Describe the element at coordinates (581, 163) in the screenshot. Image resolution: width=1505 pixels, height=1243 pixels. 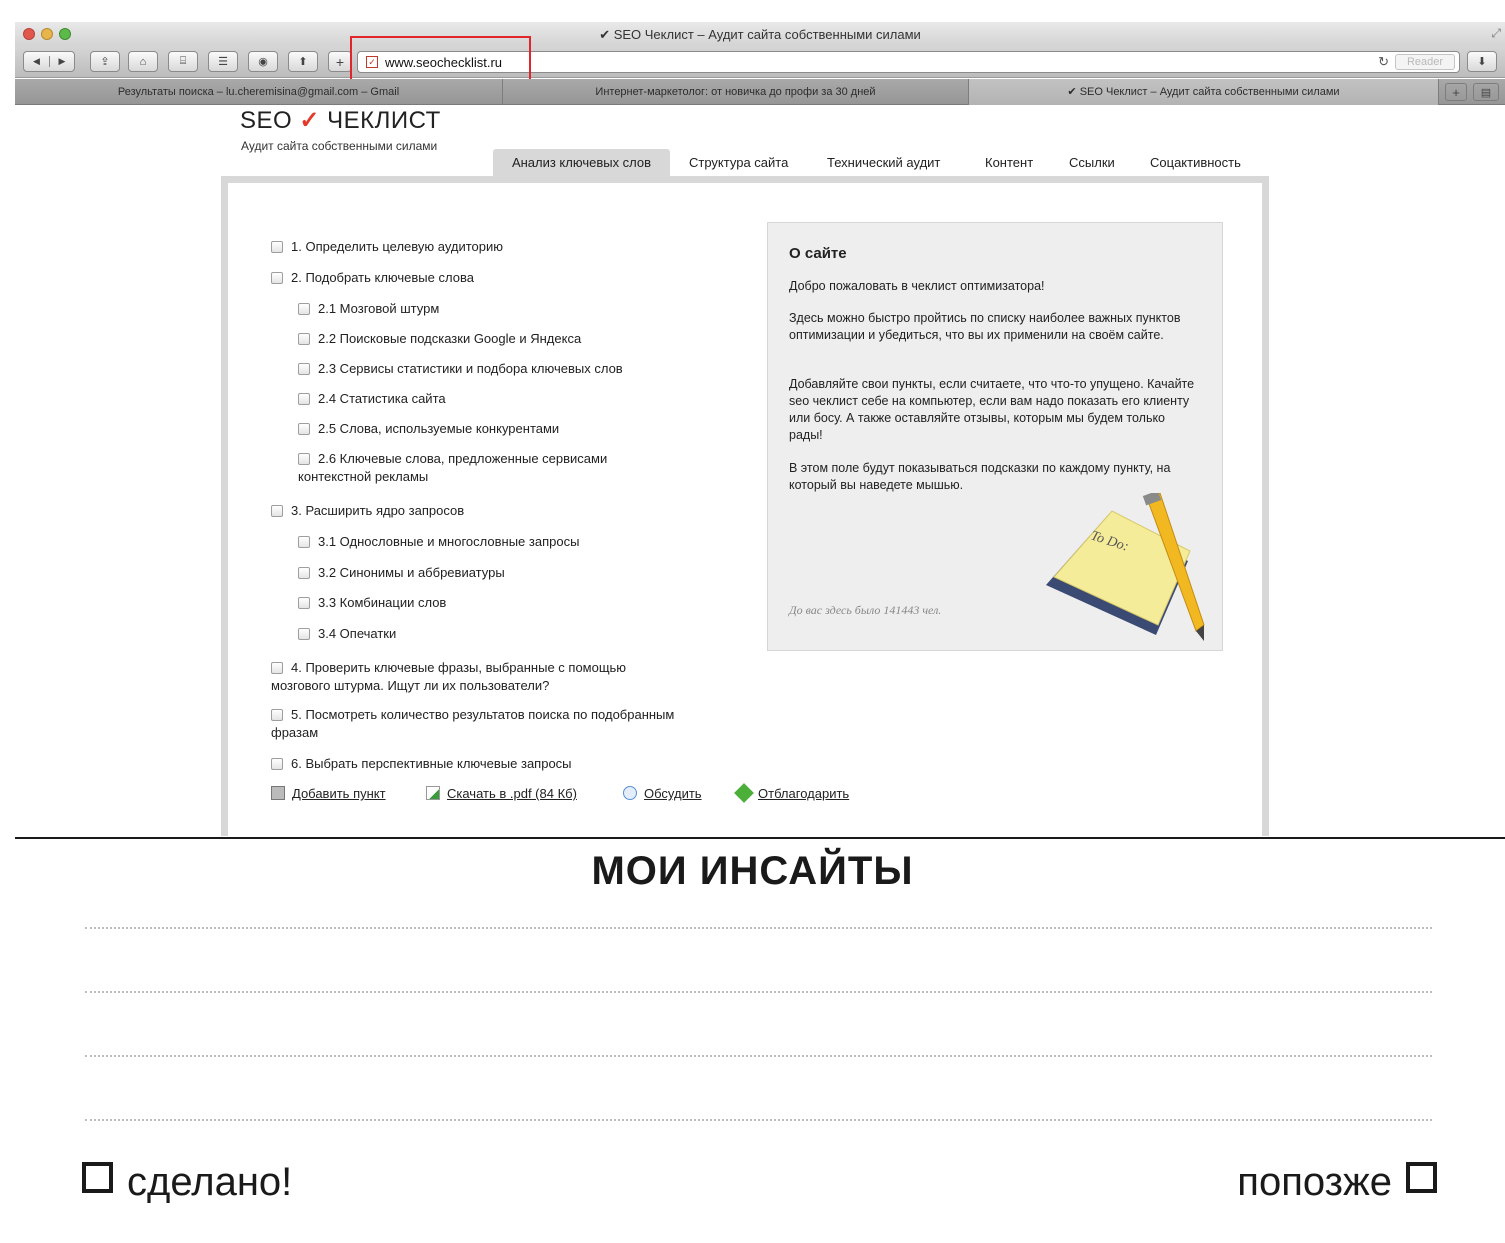
I see `tab-keyword-analysis: Анализ ключевых слов` at that location.